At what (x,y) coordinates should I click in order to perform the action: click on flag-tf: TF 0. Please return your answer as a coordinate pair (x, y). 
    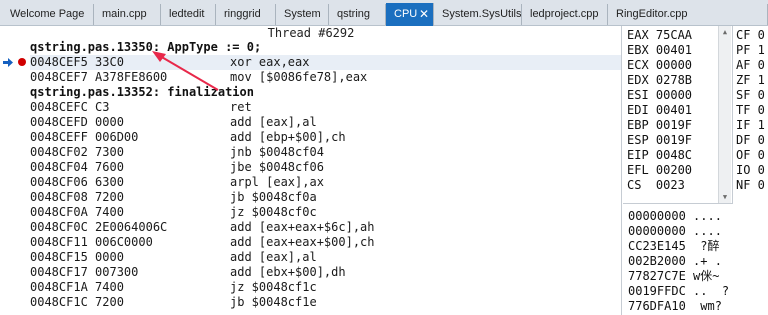
    Looking at the image, I should click on (750, 110).